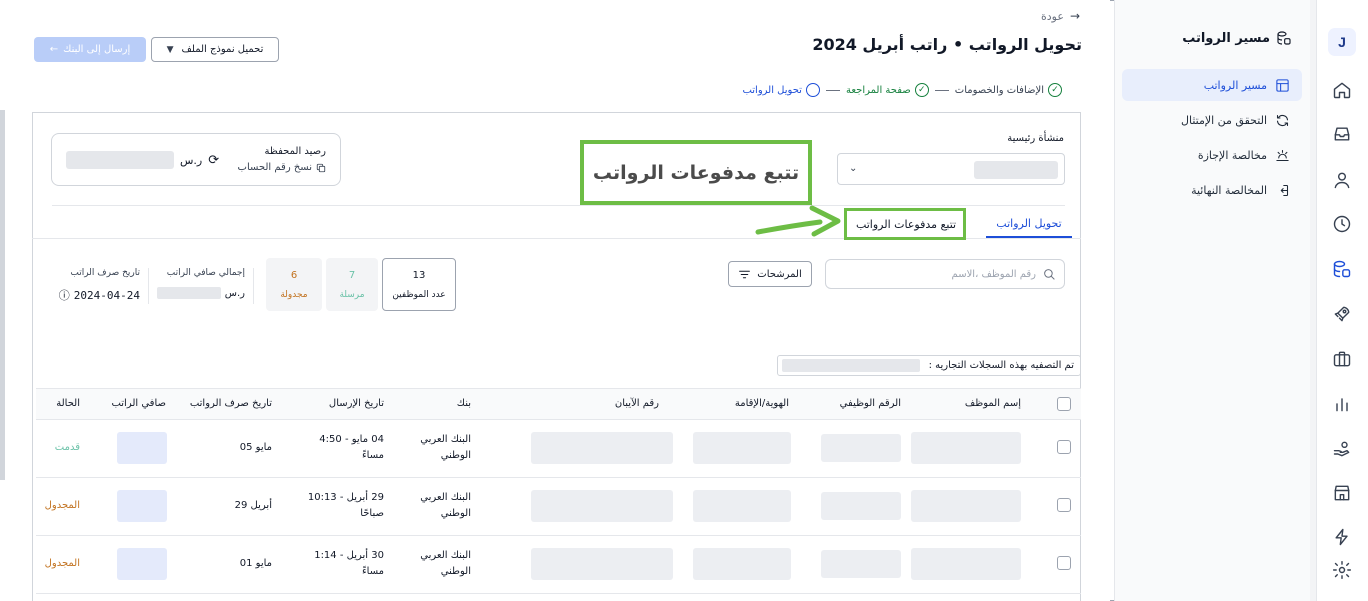  I want to click on summary-net-label: إجمالي صافي الراتب, so click(205, 273).